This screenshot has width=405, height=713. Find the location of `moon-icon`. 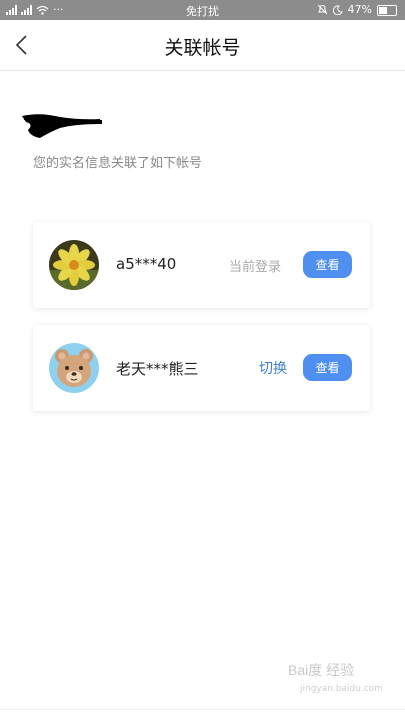

moon-icon is located at coordinates (337, 9).